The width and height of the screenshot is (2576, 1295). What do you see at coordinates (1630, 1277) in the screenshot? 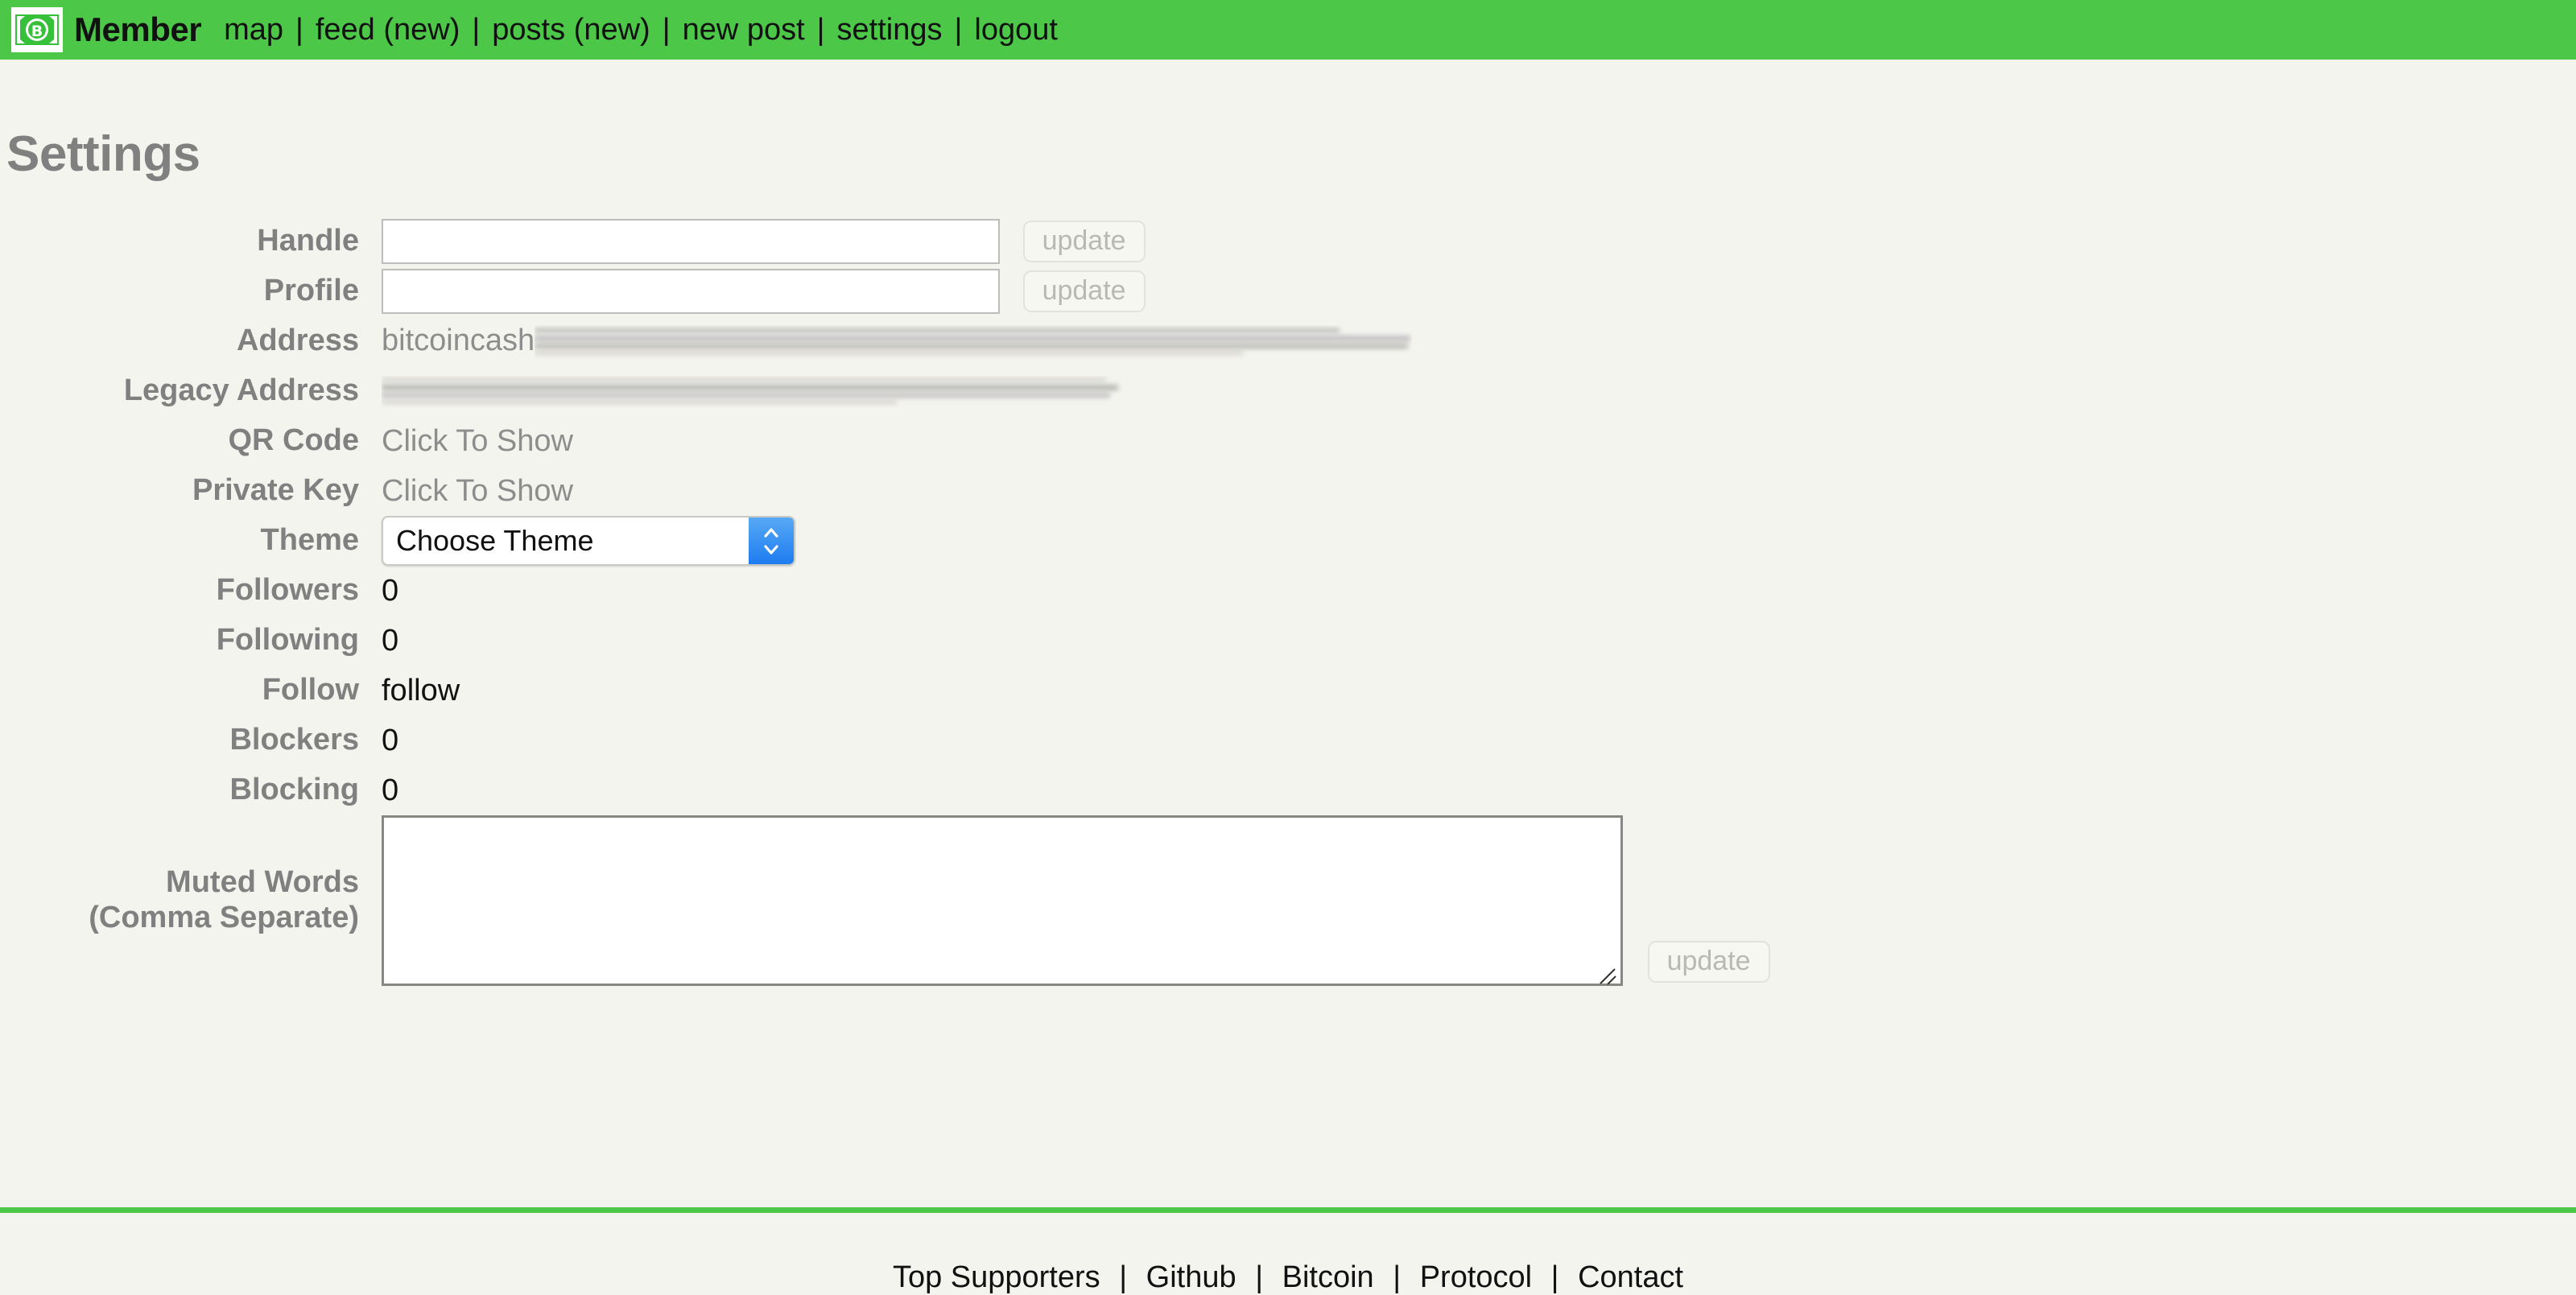
I see `footer-link-contact: Contact` at bounding box center [1630, 1277].